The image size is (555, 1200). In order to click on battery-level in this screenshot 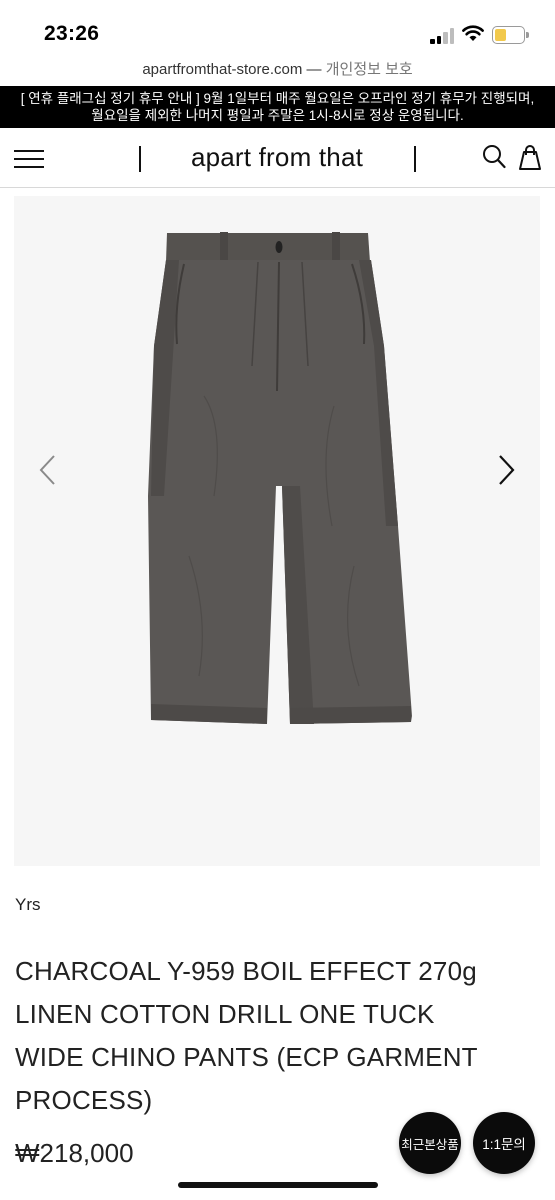, I will do `click(500, 35)`.